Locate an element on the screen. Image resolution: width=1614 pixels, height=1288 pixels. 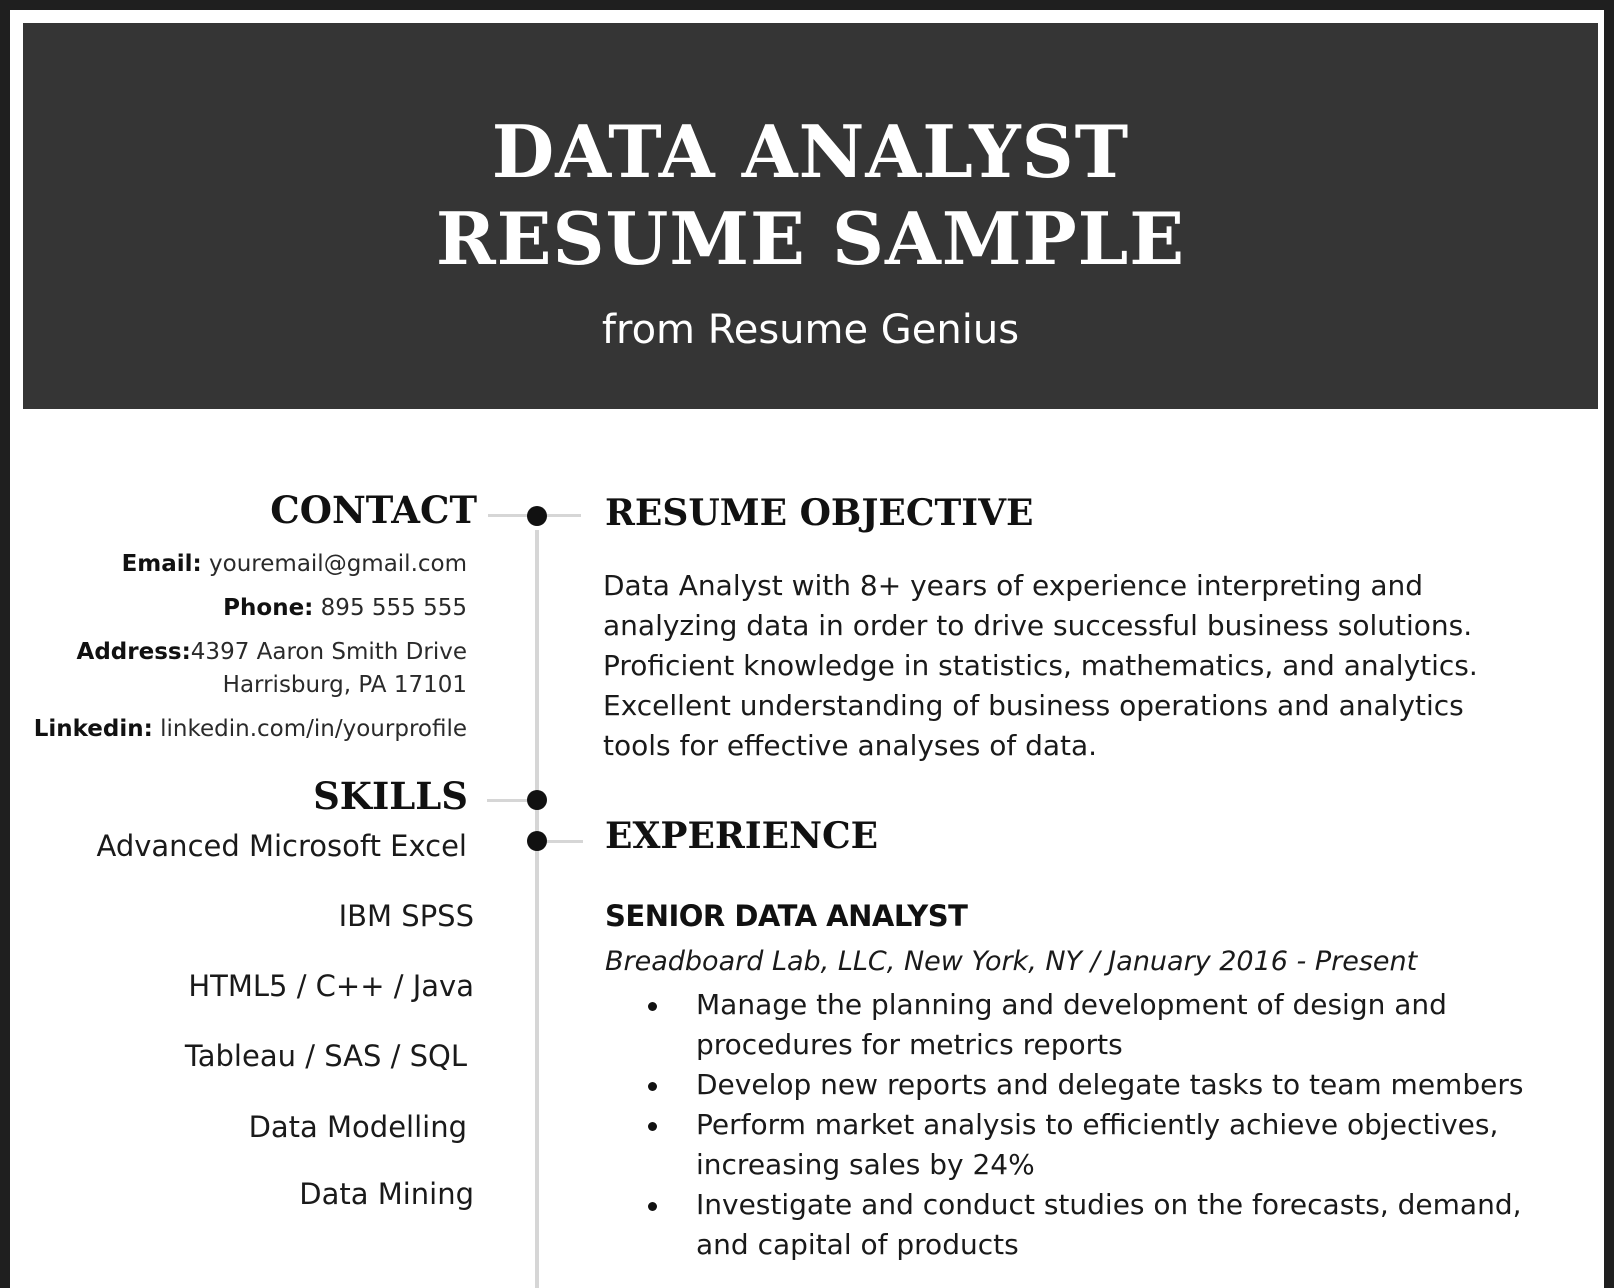
experience-timeline-dot is located at coordinates (537, 841).